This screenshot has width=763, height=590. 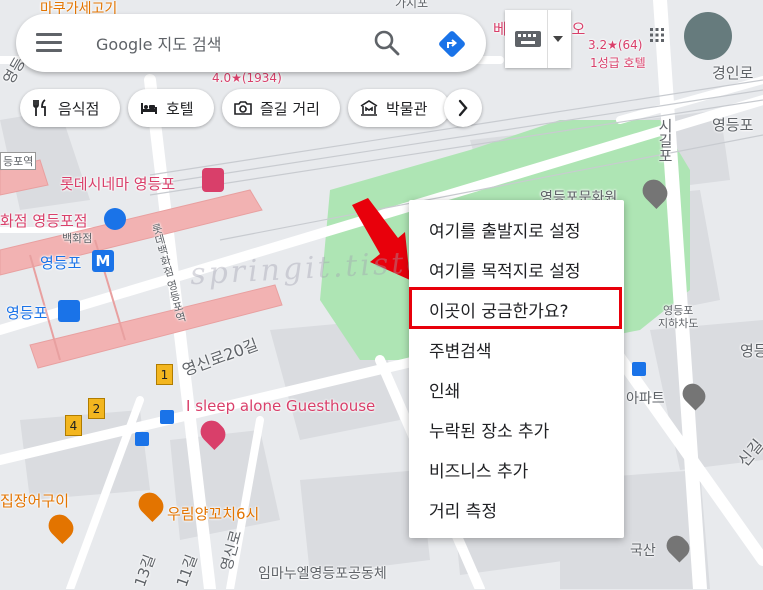 I want to click on chip-label: 박물관, so click(x=407, y=108).